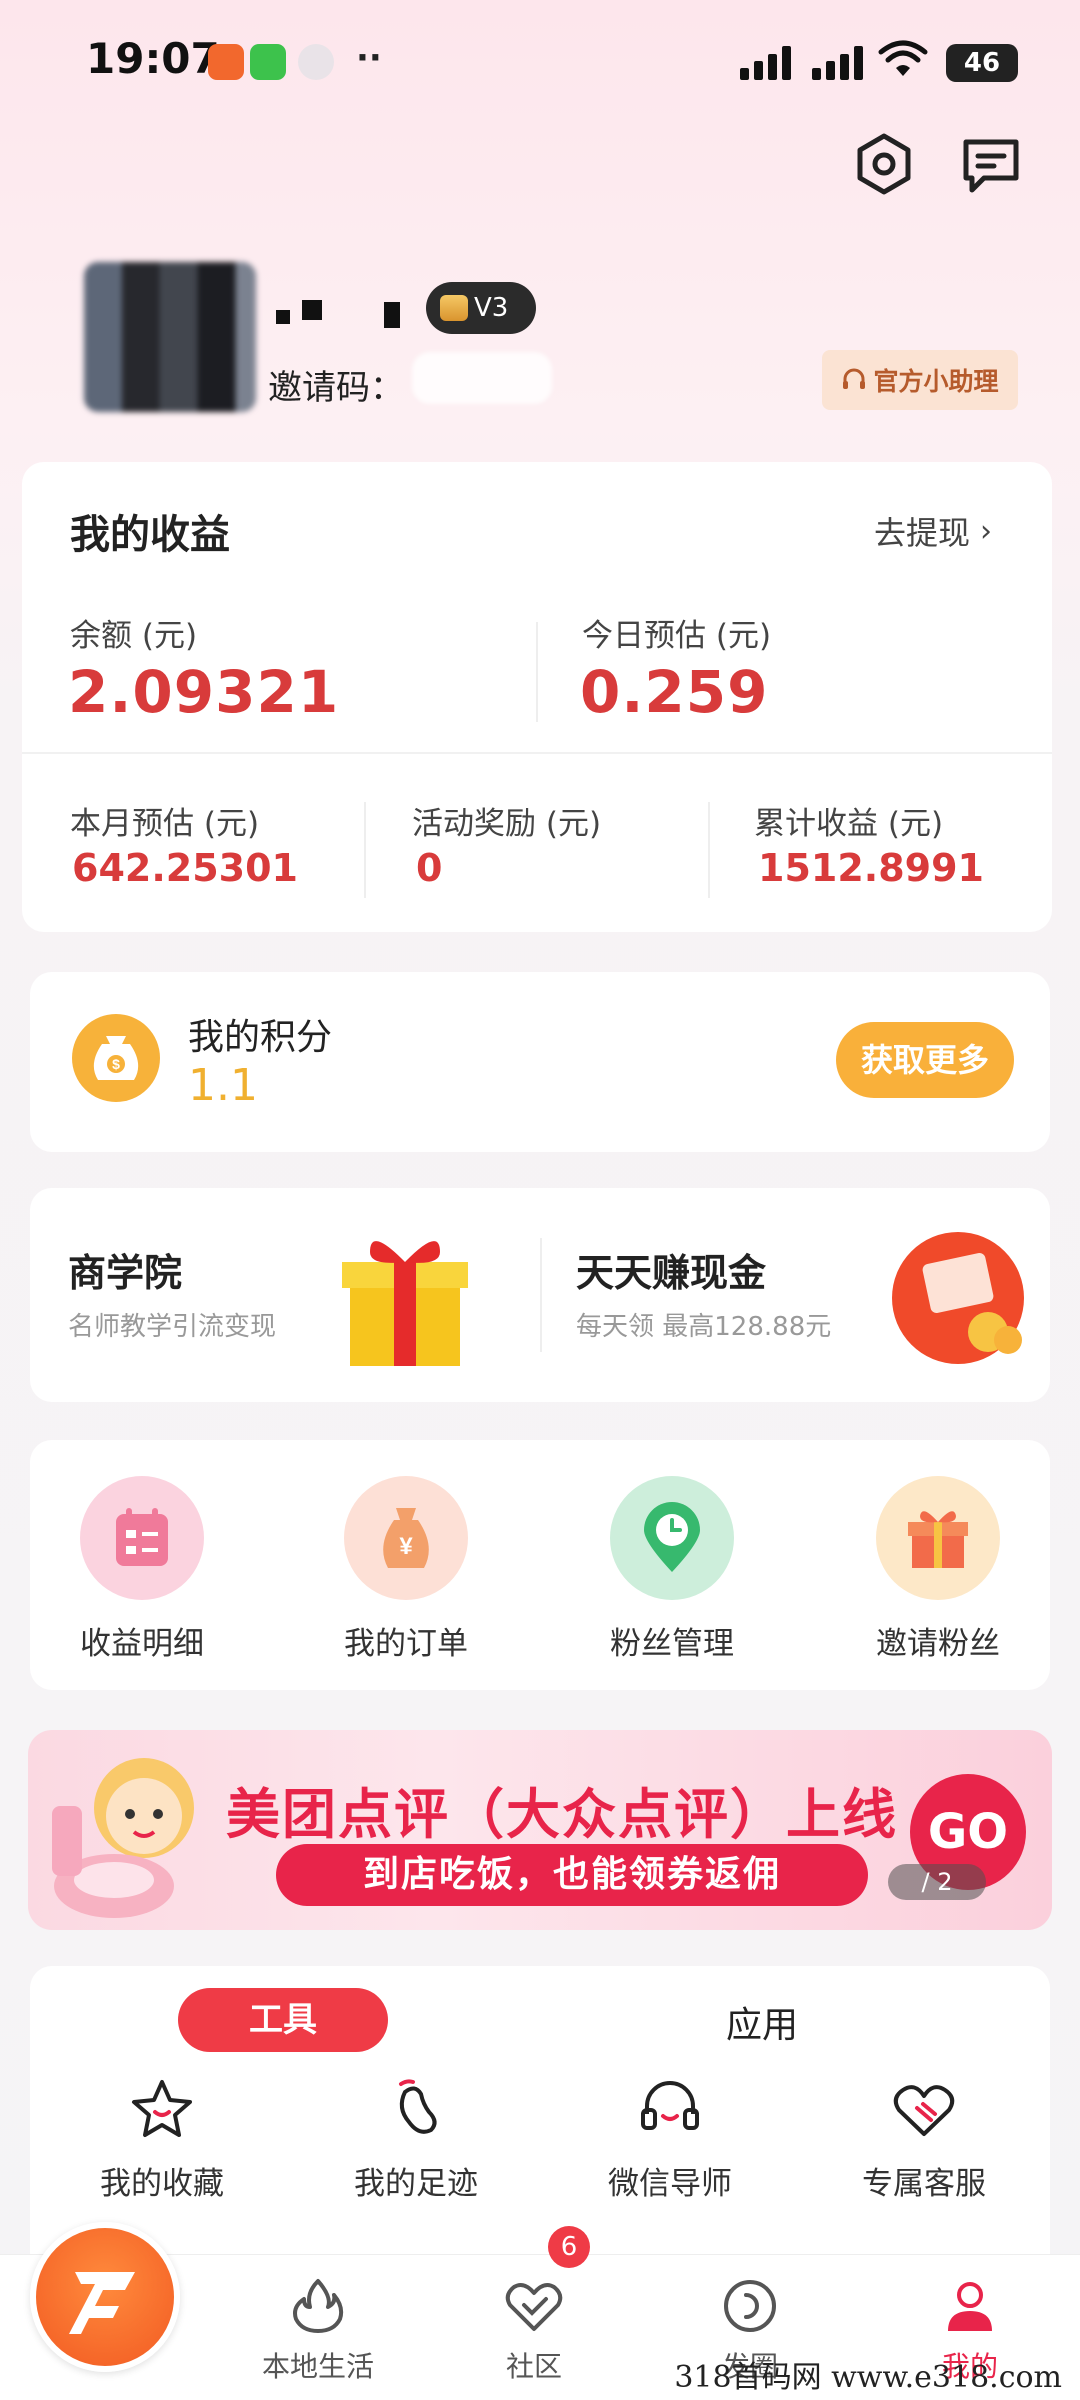  I want to click on promo-title: 天天赚现金, so click(671, 1273).